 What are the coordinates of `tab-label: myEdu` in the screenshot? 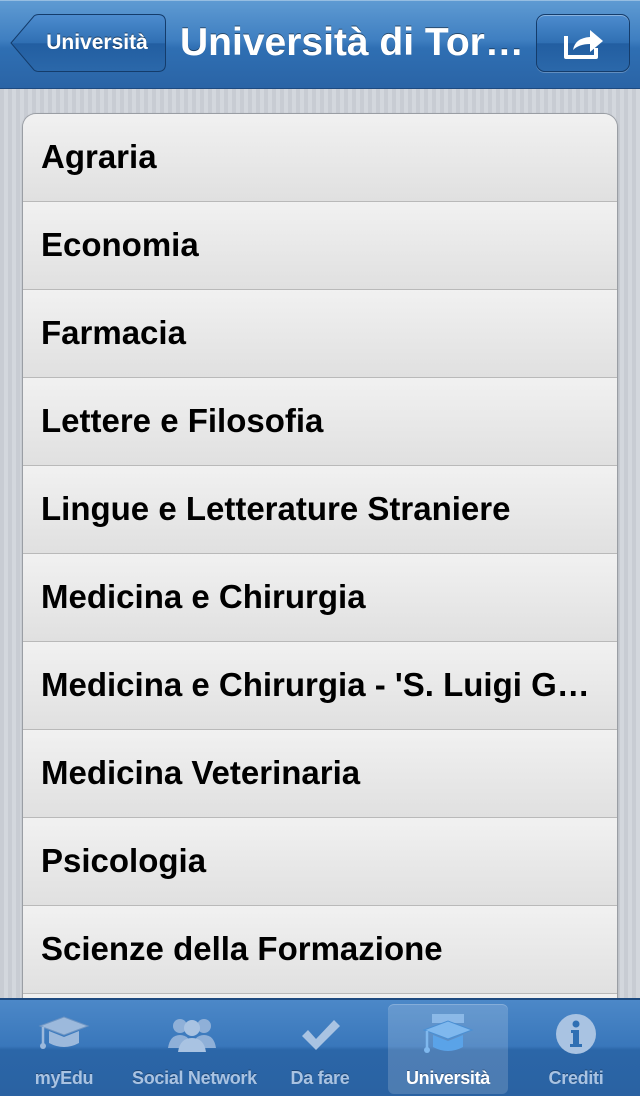 It's located at (64, 1078).